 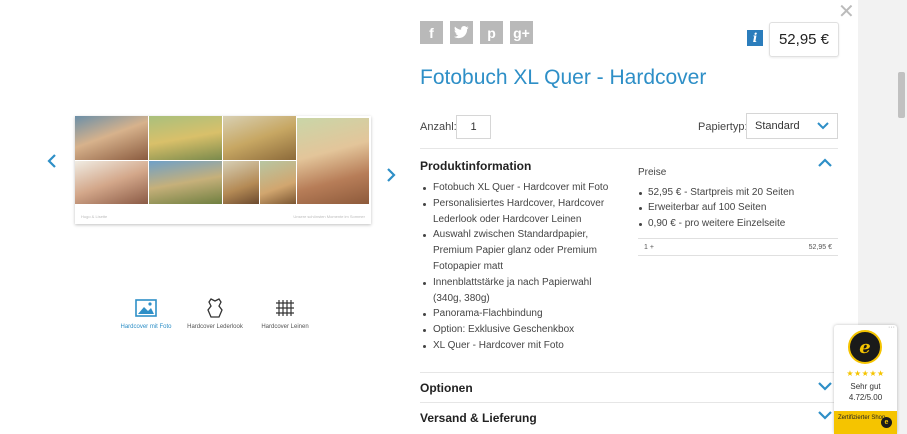 I want to click on trusted-shops-seal-icon: e, so click(x=865, y=347).